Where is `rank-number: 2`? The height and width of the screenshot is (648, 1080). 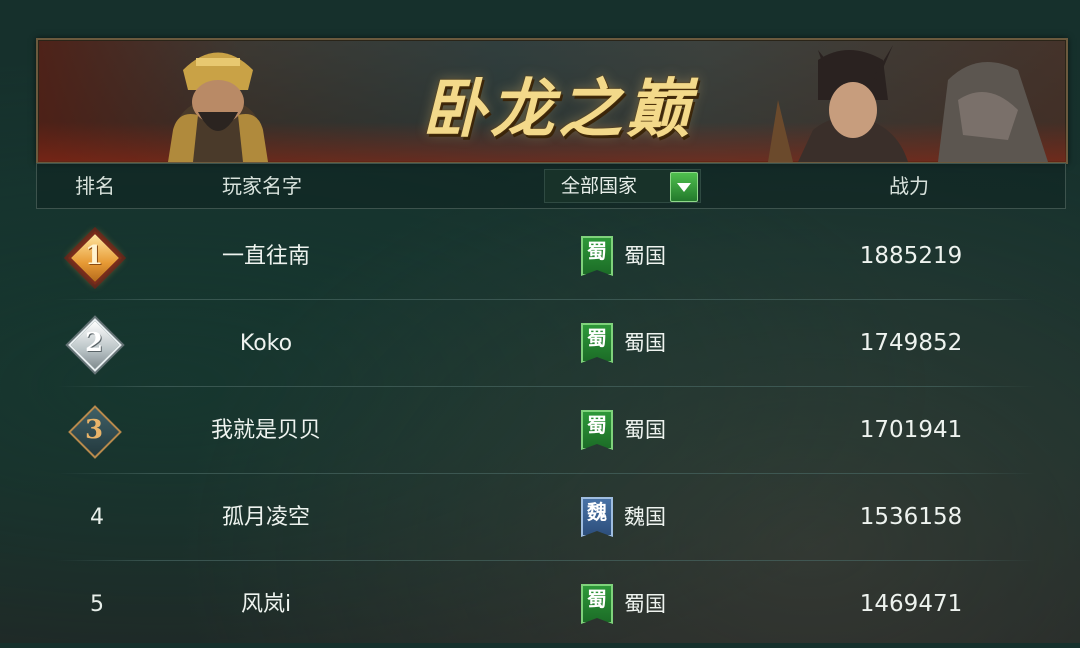 rank-number: 2 is located at coordinates (94, 343).